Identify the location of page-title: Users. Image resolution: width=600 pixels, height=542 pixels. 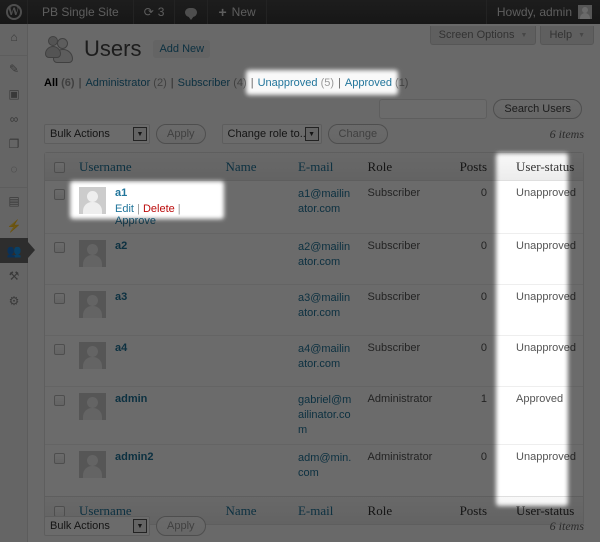
(113, 48).